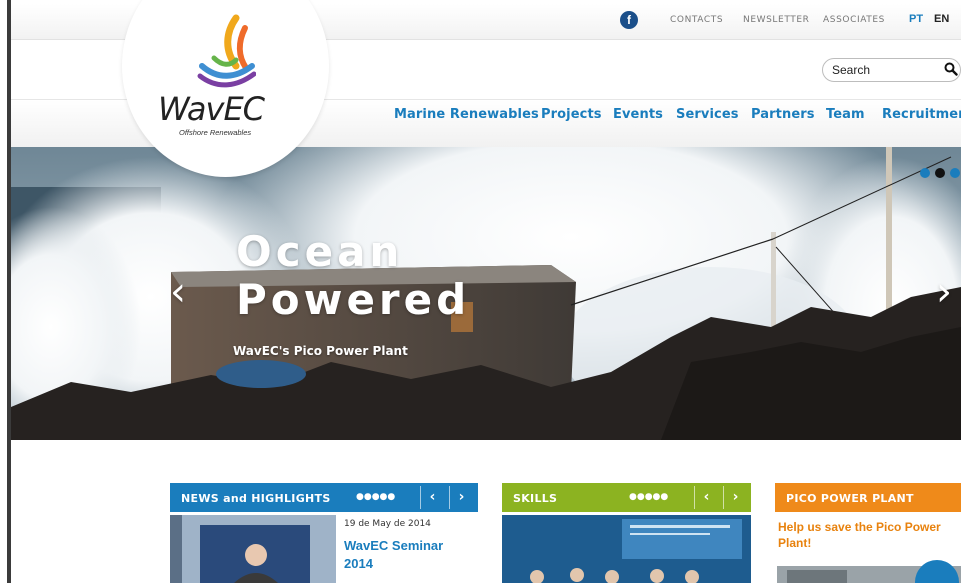  What do you see at coordinates (320, 351) in the screenshot?
I see `hero-subtitle: WavEC's Pico Power Plant` at bounding box center [320, 351].